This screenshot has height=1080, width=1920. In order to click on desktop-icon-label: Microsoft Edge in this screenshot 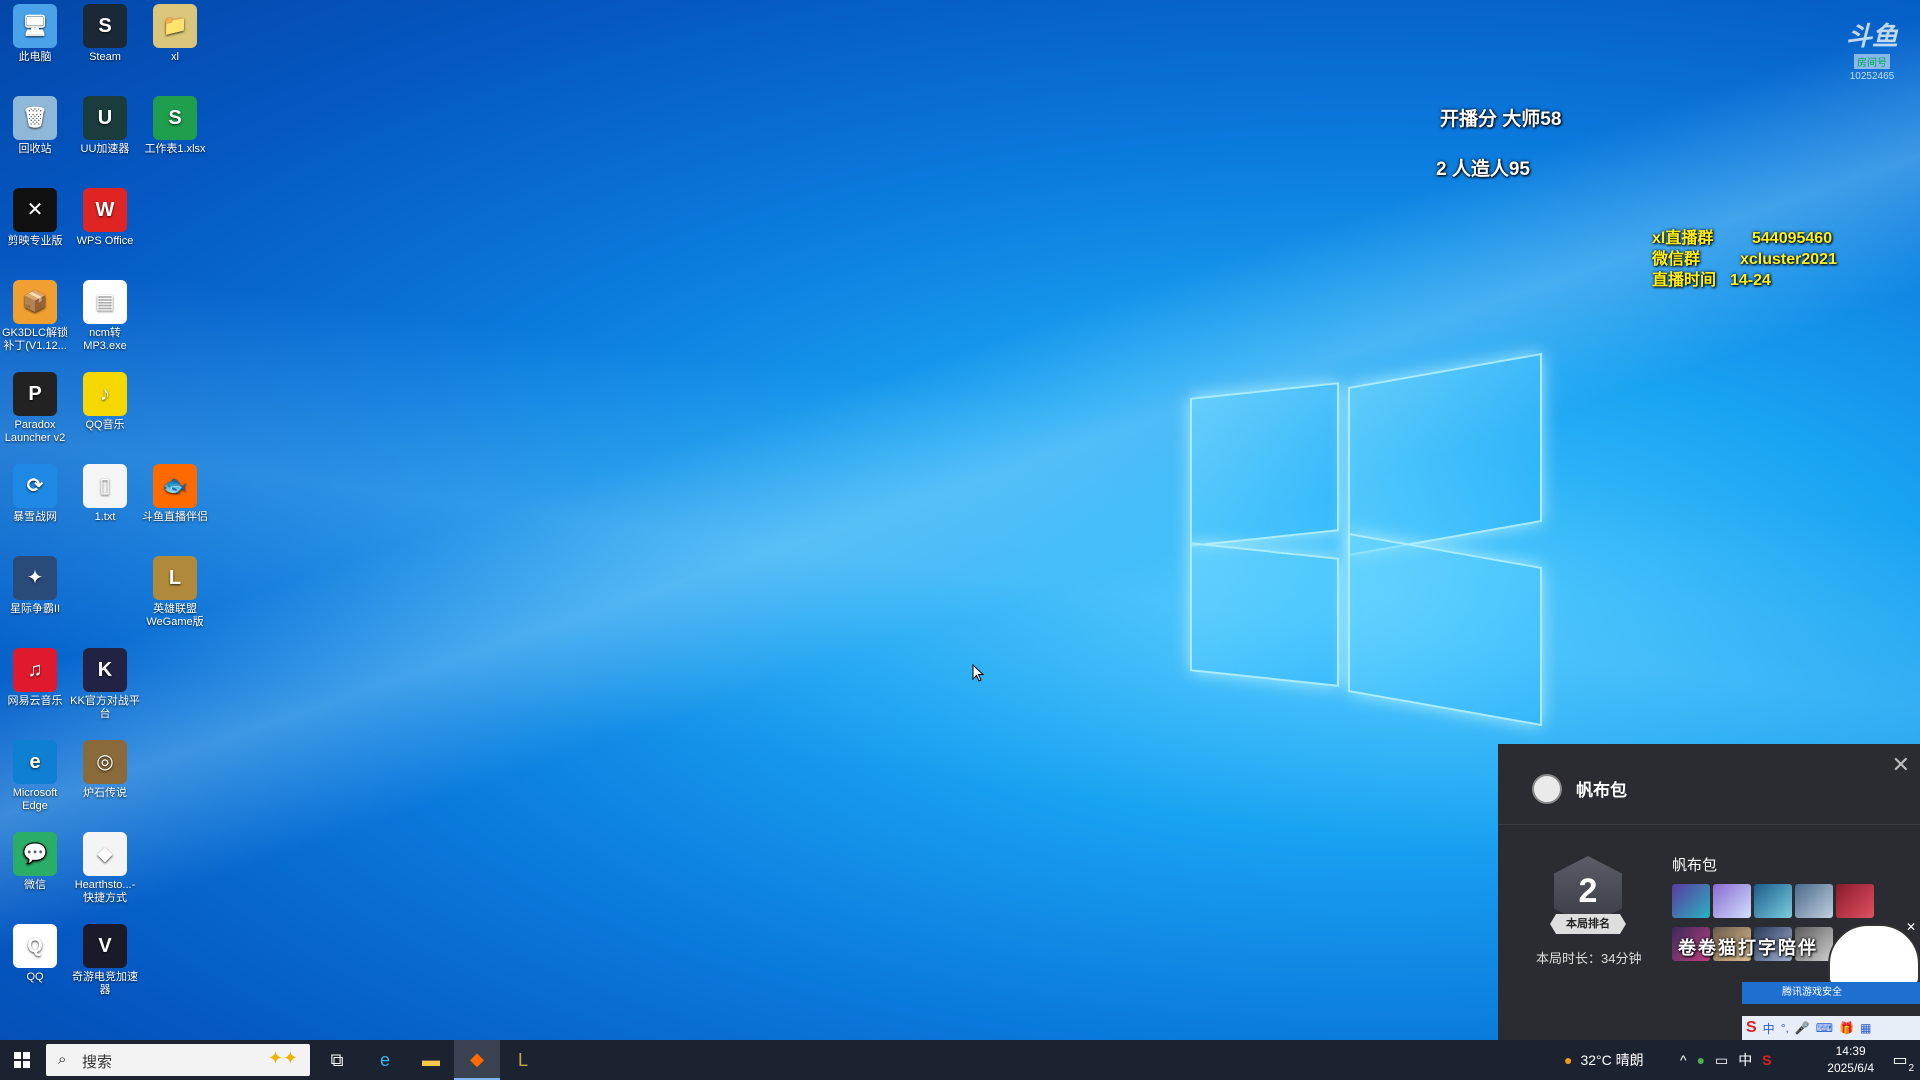, I will do `click(35, 799)`.